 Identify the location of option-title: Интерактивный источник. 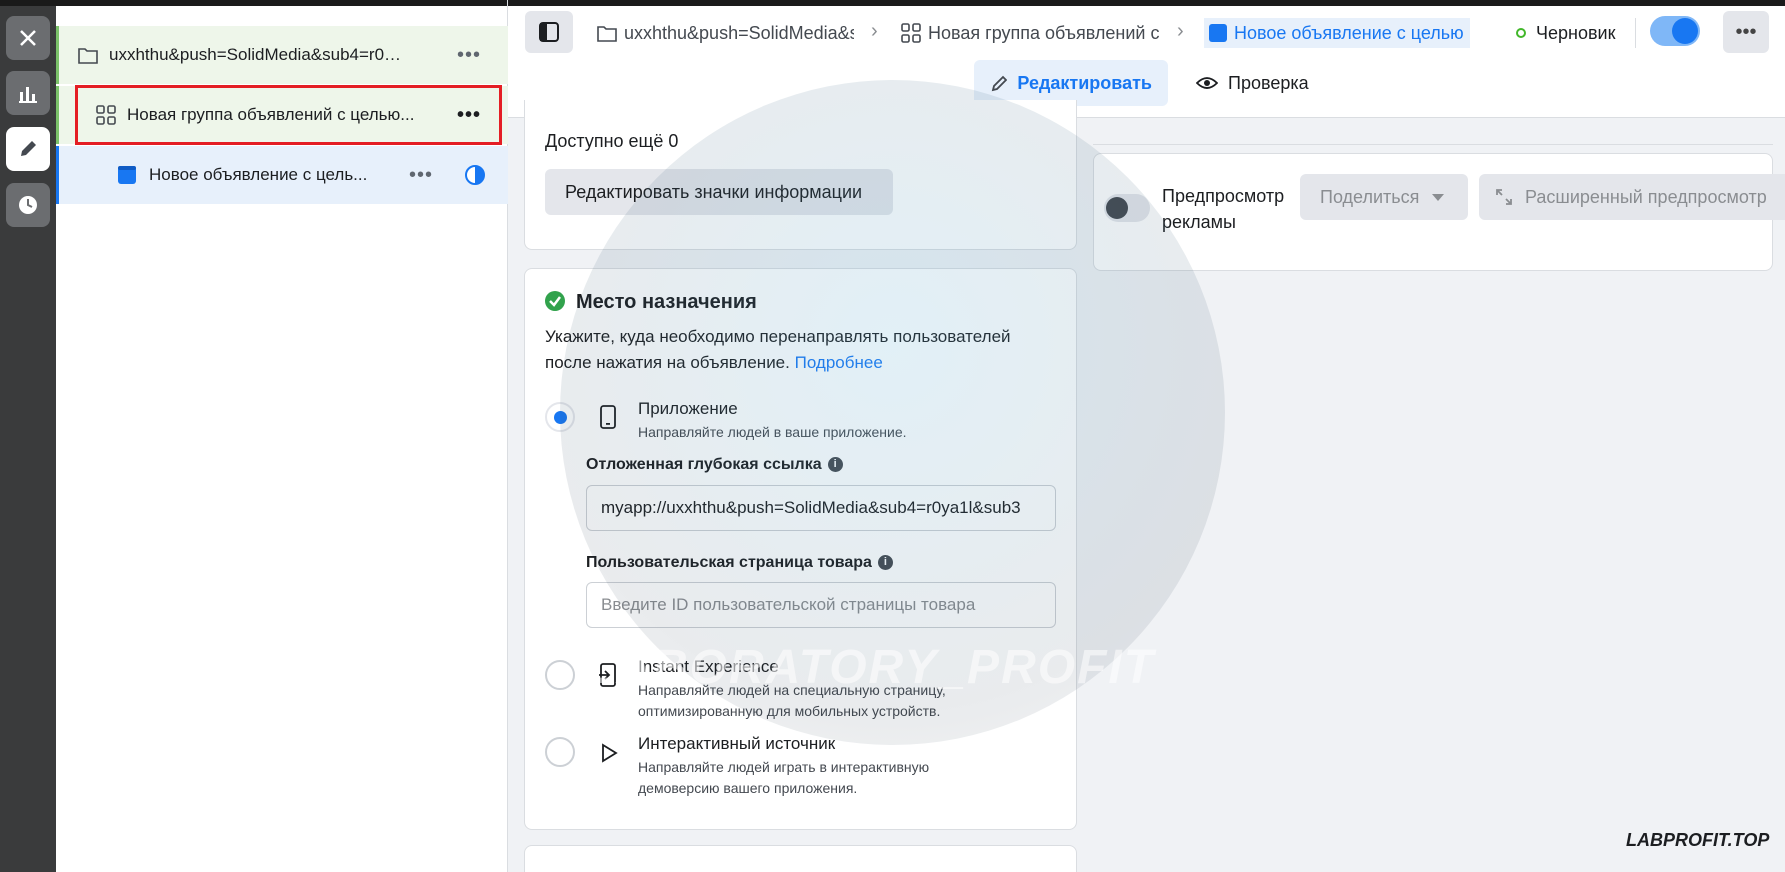
(737, 743).